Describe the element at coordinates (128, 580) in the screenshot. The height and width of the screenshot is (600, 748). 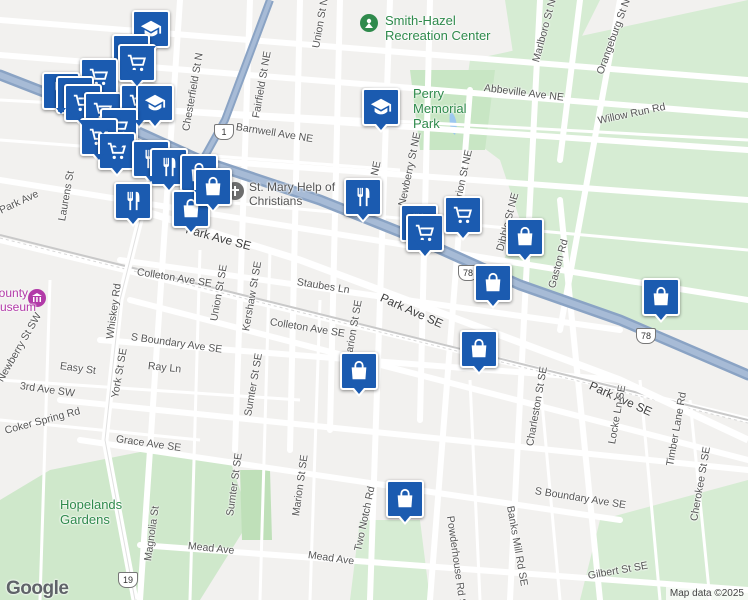
I see `us-19-shield: 19` at that location.